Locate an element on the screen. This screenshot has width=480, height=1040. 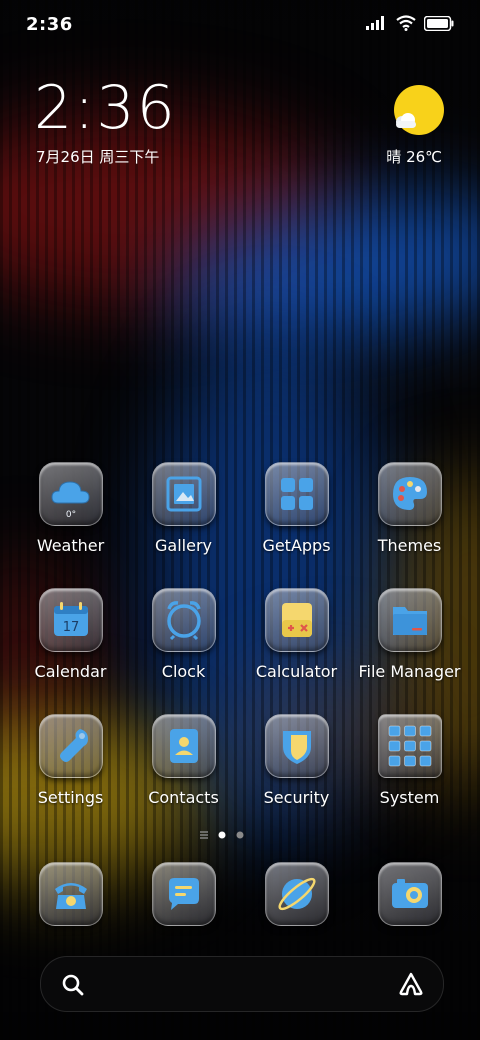
camera-icon is located at coordinates (409, 894).